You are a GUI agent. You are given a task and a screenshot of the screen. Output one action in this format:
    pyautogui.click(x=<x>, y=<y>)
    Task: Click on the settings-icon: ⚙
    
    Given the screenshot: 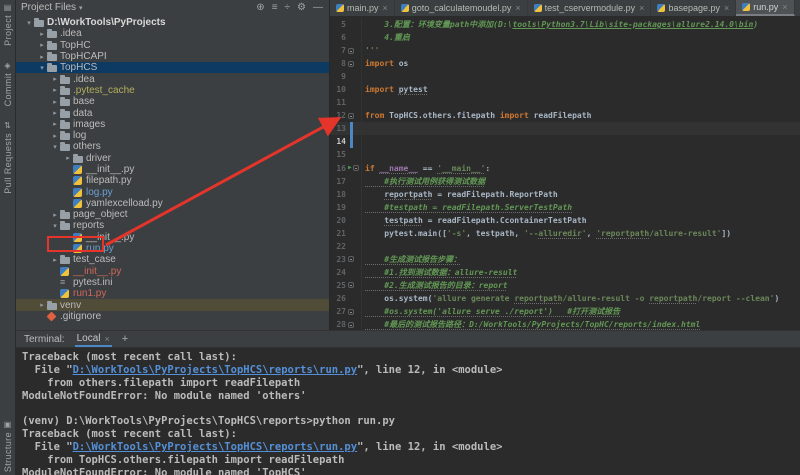 What is the action you would take?
    pyautogui.click(x=301, y=7)
    